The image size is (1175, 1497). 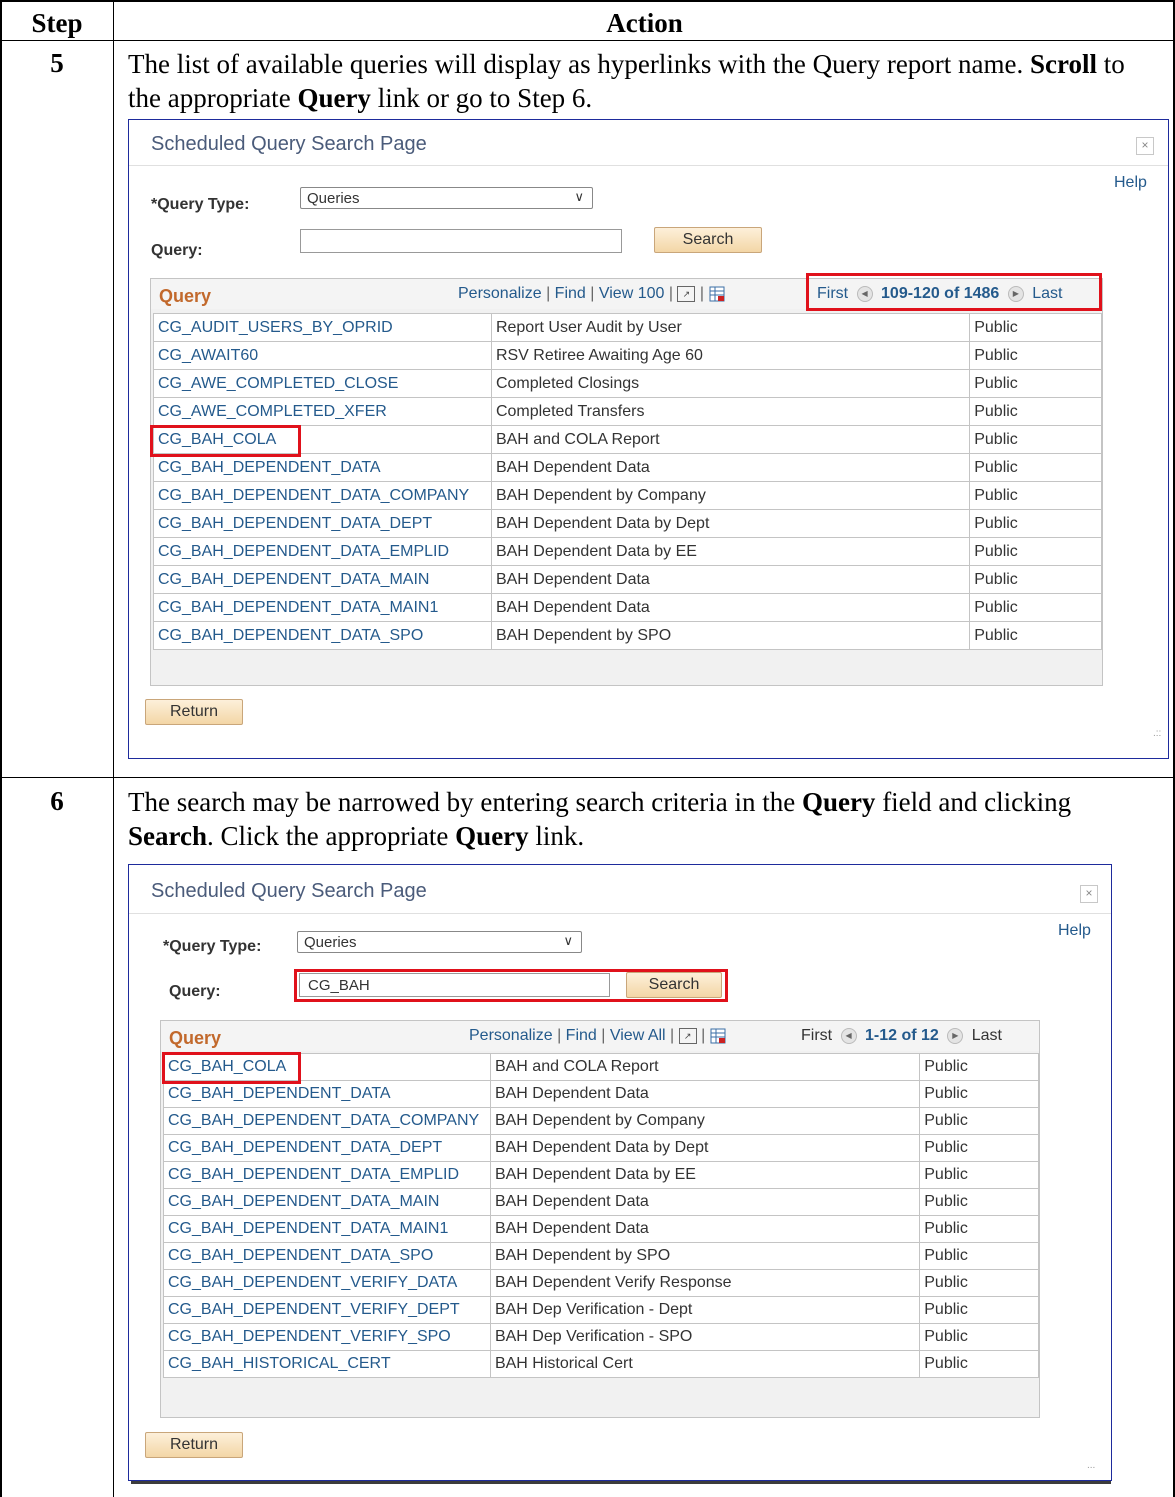 I want to click on query-type-select-2: Queries ∨, so click(x=439, y=942).